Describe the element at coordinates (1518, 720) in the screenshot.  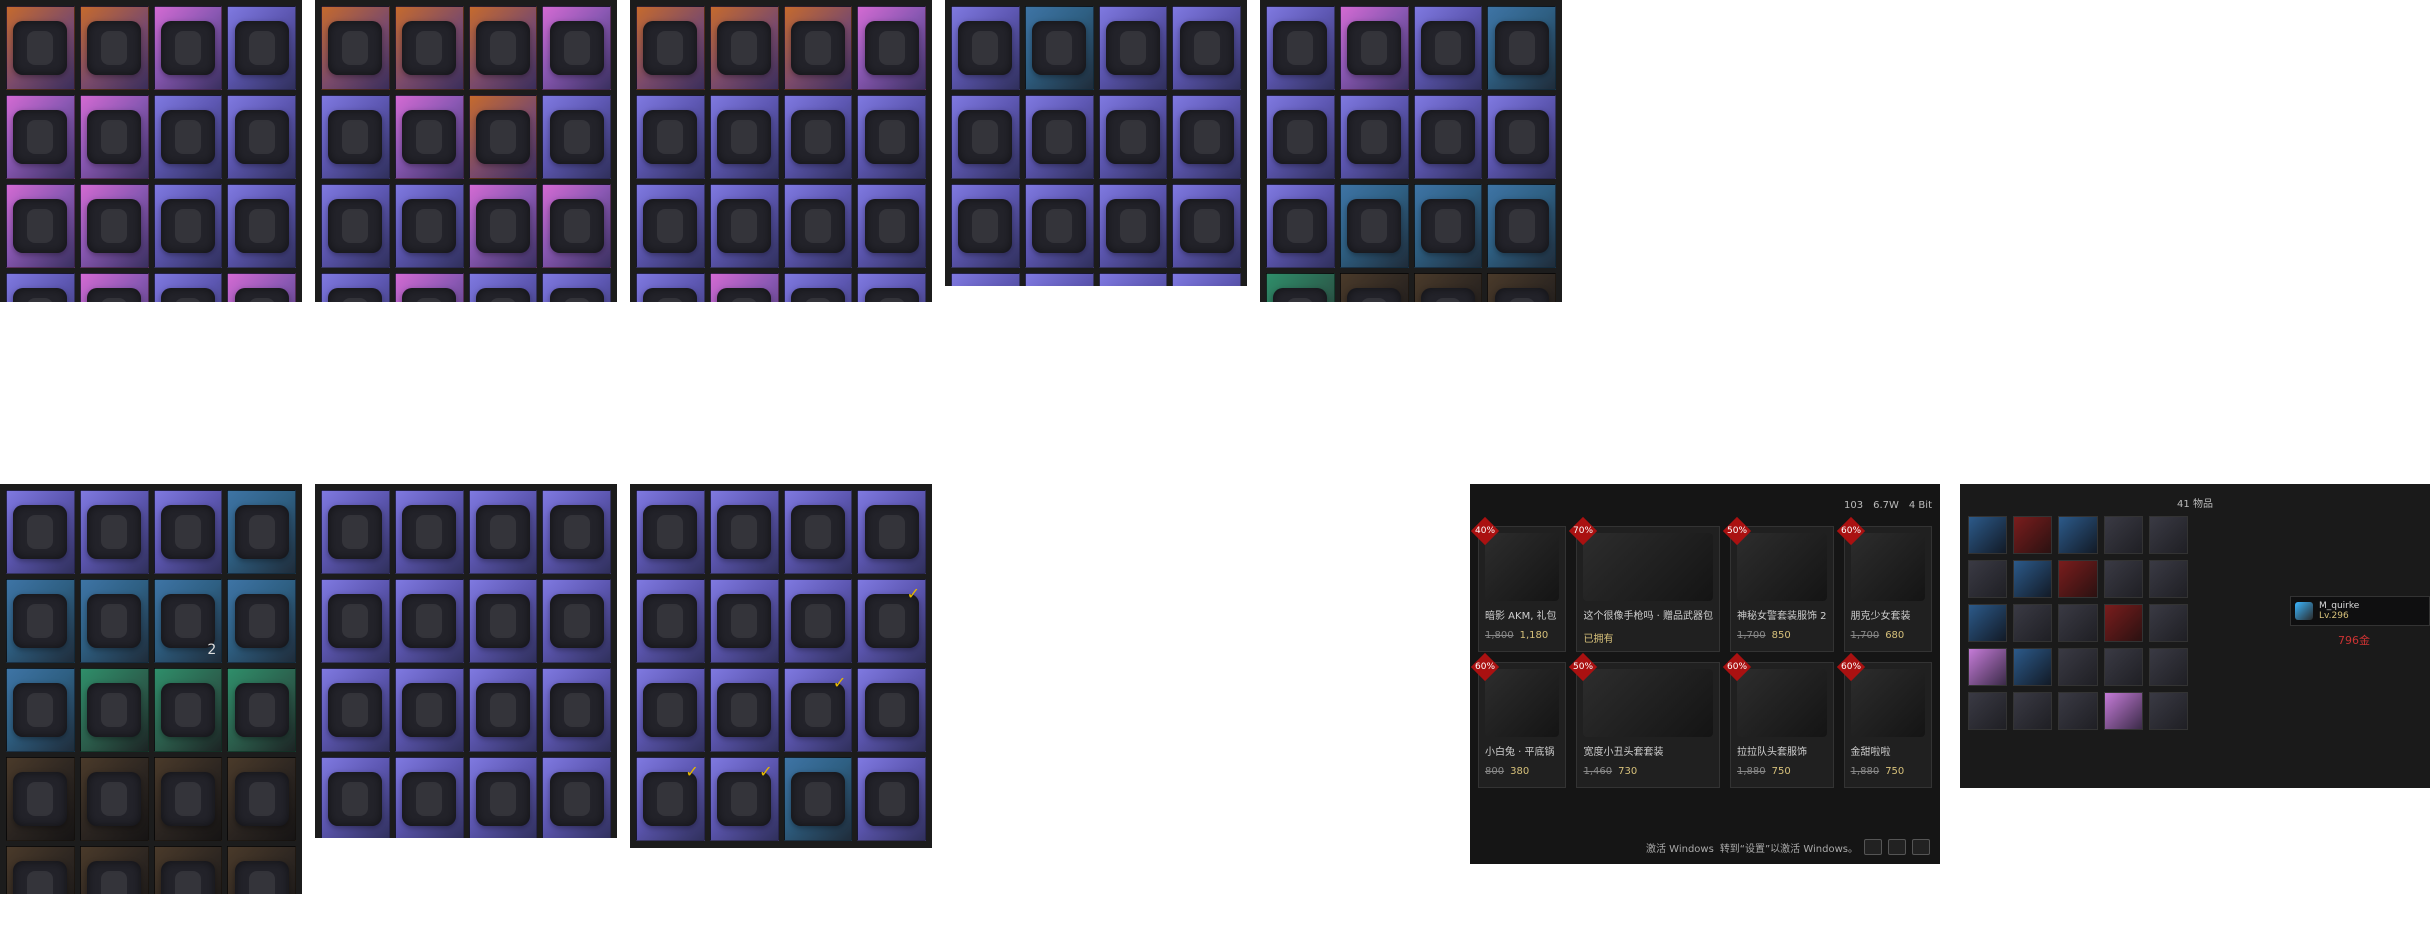
I see `store-item-card: 60% 小白兔 · 平底锅 800 380` at that location.